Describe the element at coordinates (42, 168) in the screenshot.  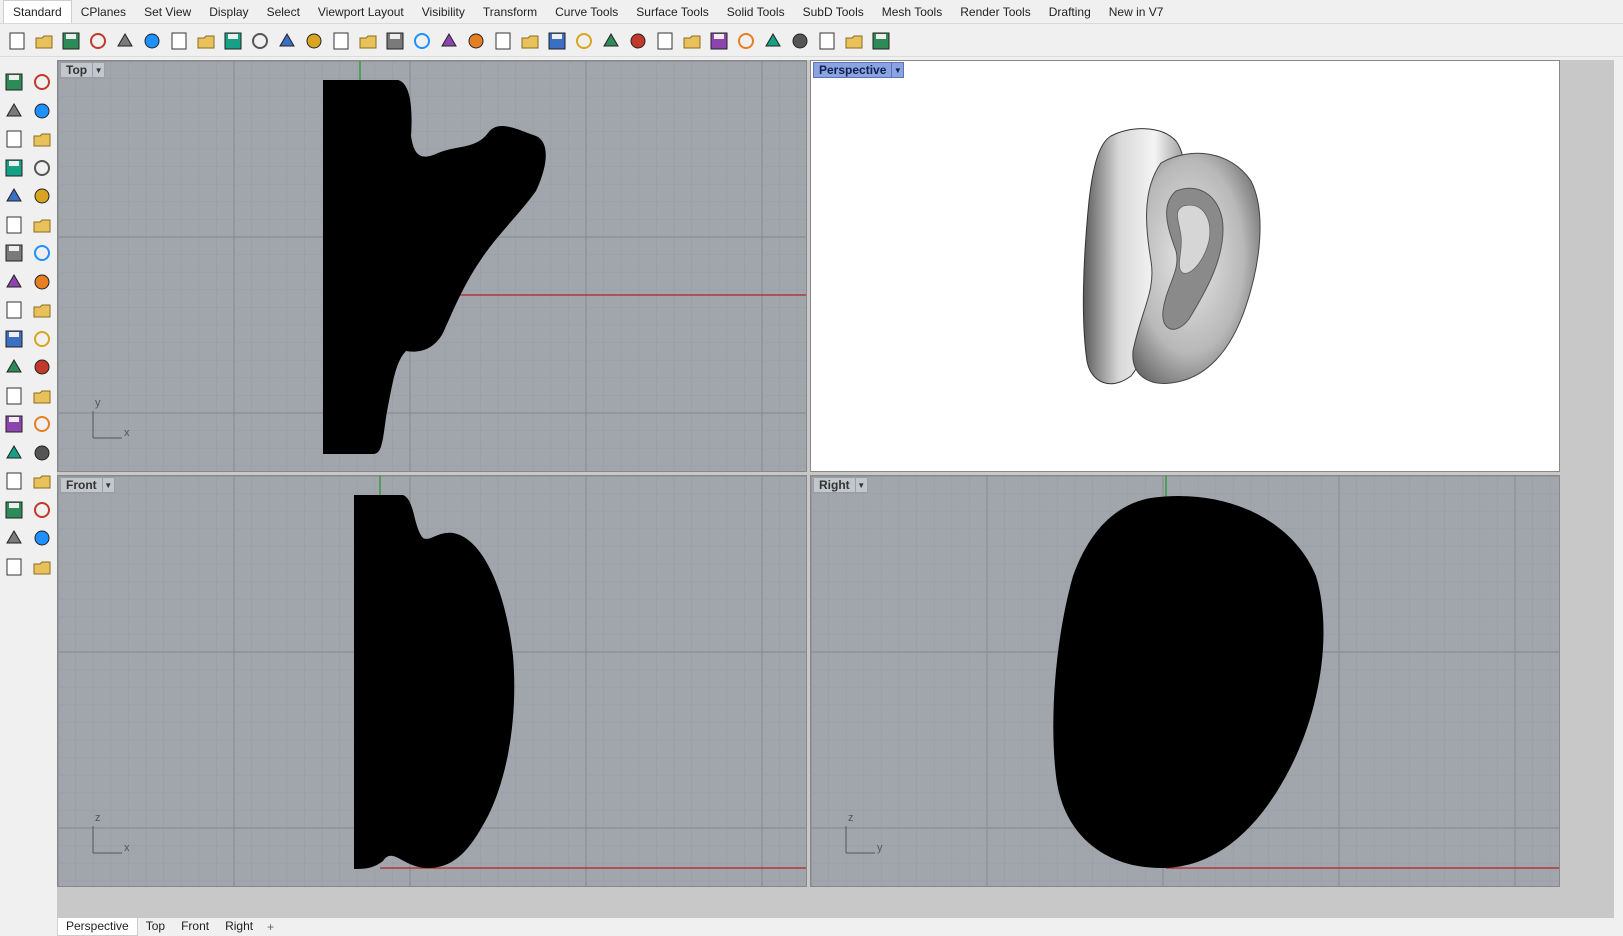
I see `rectangle-icon` at that location.